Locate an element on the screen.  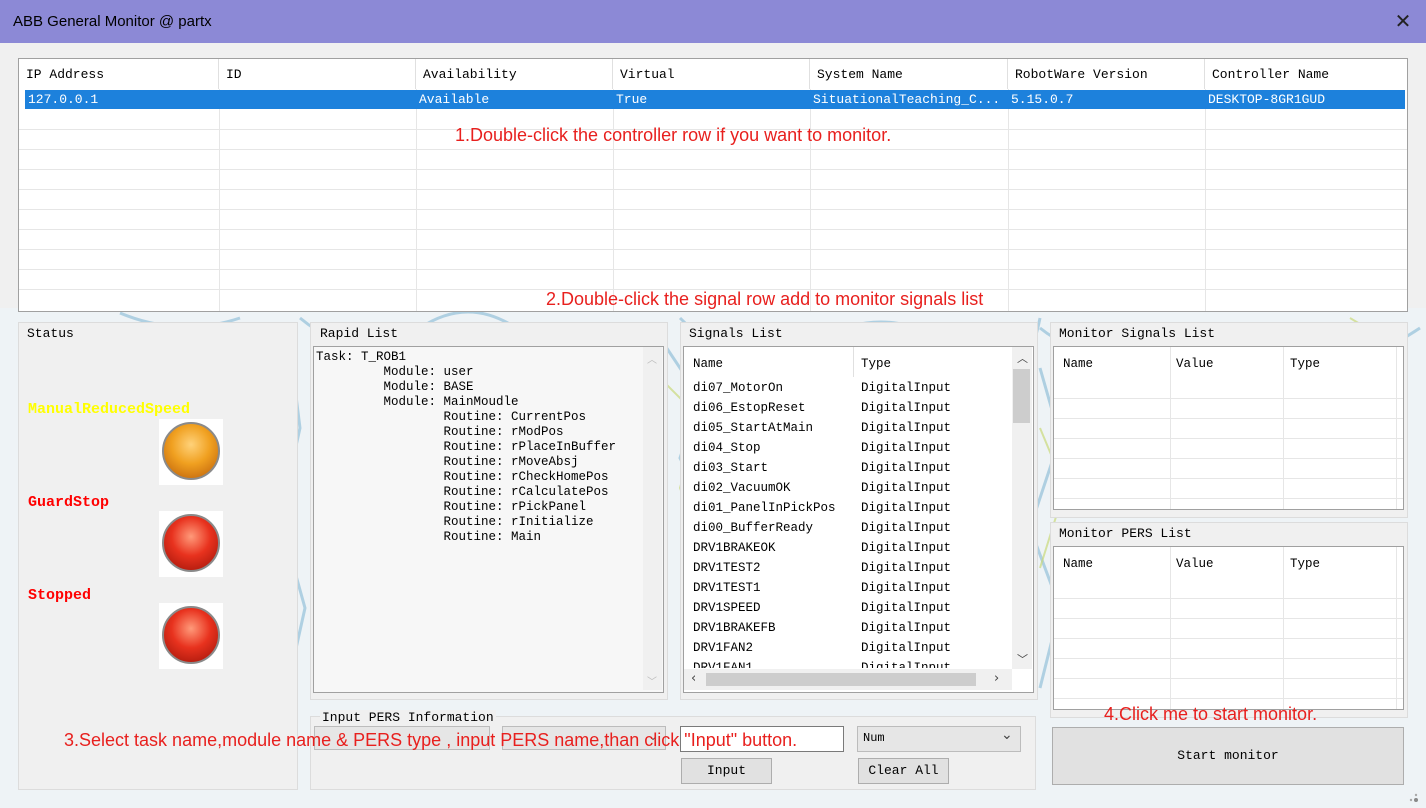
signal-row: DRV1BRAKEFB DigitalInput is located at coordinates (848, 628).